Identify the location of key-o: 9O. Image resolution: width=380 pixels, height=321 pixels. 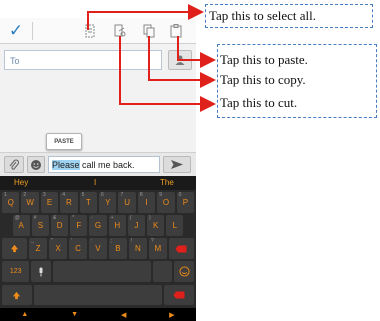
(166, 202).